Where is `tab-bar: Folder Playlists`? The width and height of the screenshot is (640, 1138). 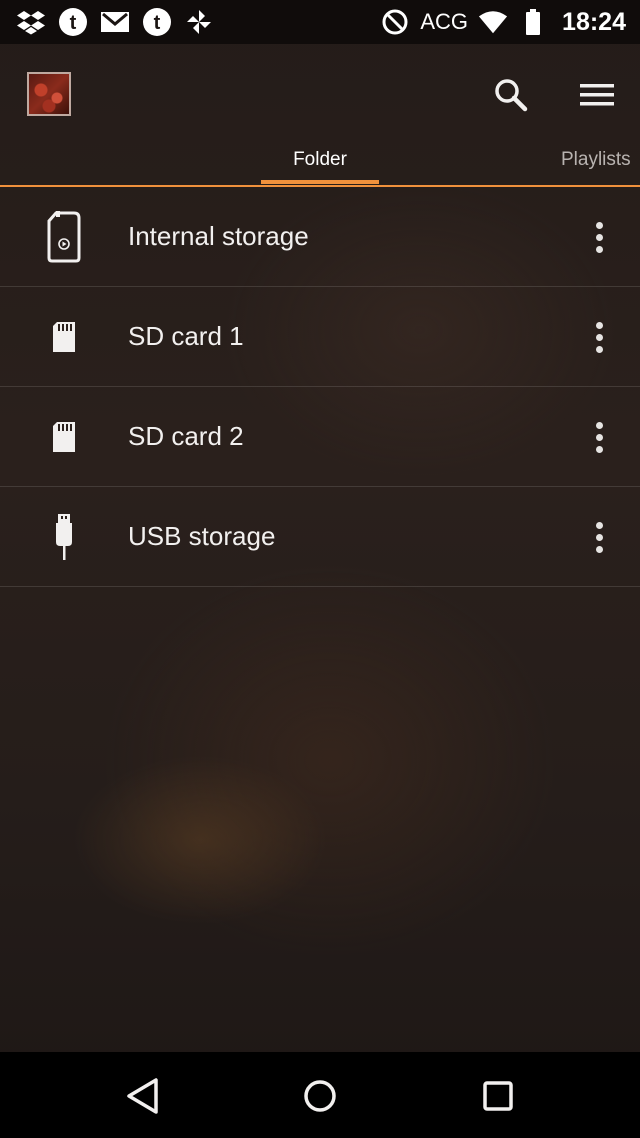 tab-bar: Folder Playlists is located at coordinates (320, 165).